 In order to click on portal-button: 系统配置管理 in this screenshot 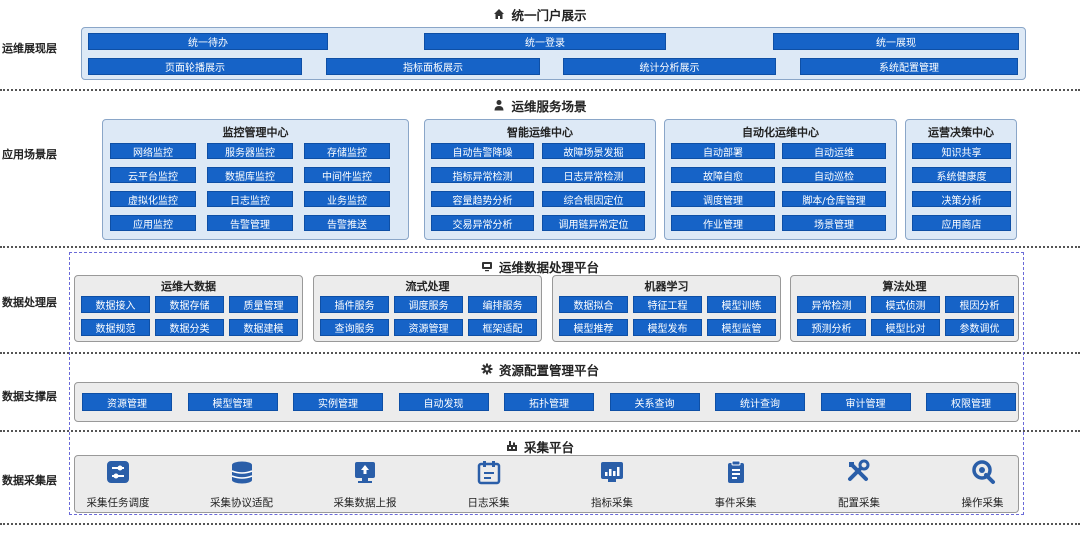, I will do `click(909, 66)`.